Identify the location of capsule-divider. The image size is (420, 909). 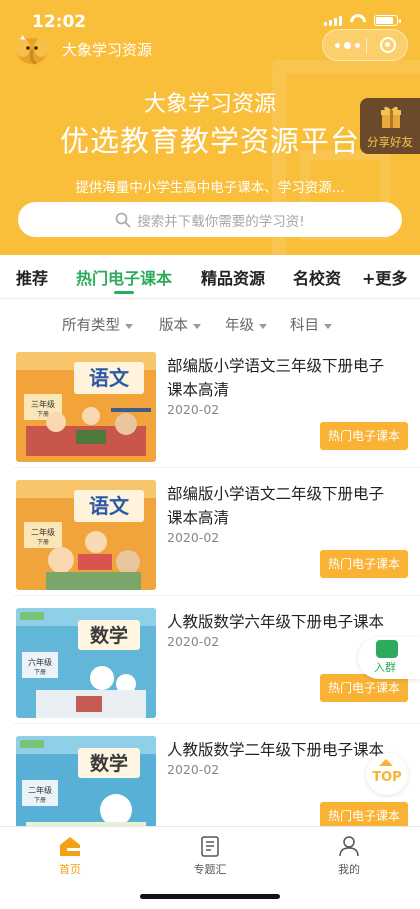
(366, 46).